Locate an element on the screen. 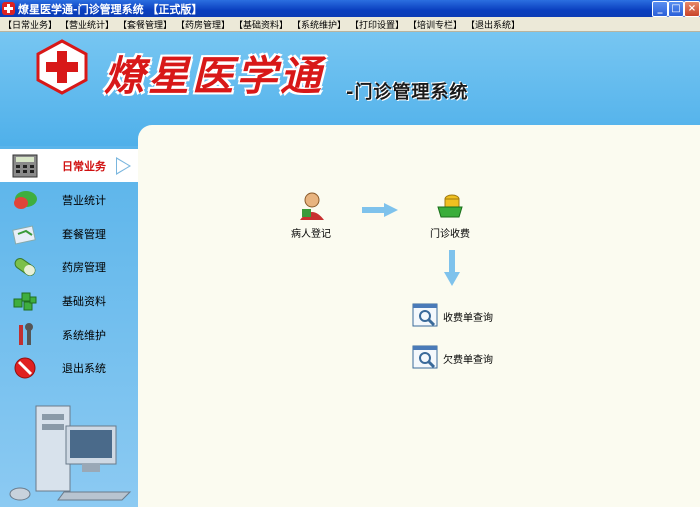 This screenshot has width=700, height=507. package-icon is located at coordinates (24, 235).